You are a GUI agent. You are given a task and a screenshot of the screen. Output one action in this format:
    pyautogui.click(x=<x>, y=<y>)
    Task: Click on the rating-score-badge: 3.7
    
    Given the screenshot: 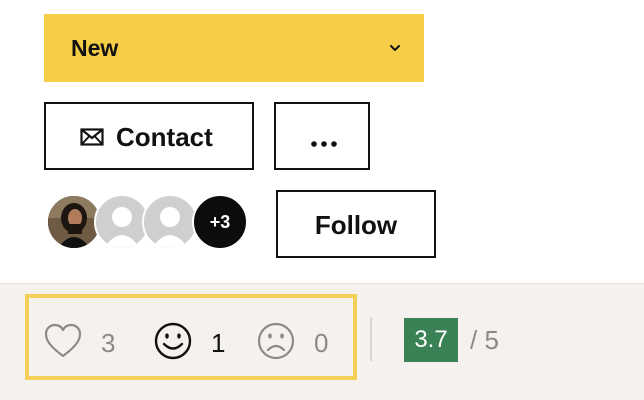 What is the action you would take?
    pyautogui.click(x=431, y=340)
    